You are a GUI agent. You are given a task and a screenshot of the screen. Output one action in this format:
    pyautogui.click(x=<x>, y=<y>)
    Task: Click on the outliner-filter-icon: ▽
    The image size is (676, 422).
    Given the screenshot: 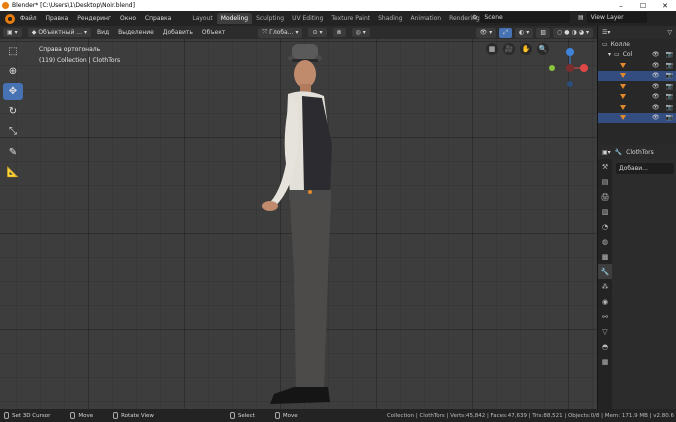 What is the action you would take?
    pyautogui.click(x=669, y=32)
    